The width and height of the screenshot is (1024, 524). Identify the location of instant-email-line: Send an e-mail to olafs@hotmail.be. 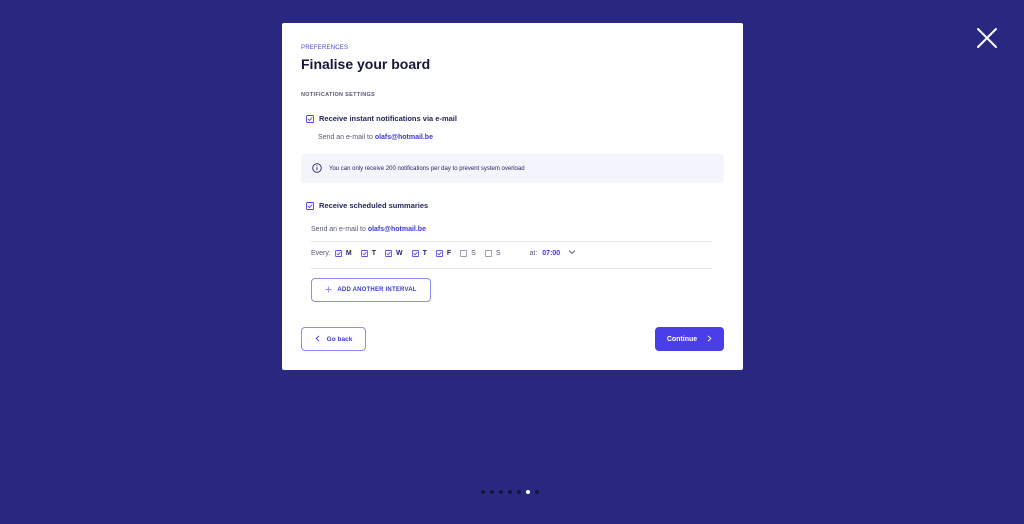
(375, 137).